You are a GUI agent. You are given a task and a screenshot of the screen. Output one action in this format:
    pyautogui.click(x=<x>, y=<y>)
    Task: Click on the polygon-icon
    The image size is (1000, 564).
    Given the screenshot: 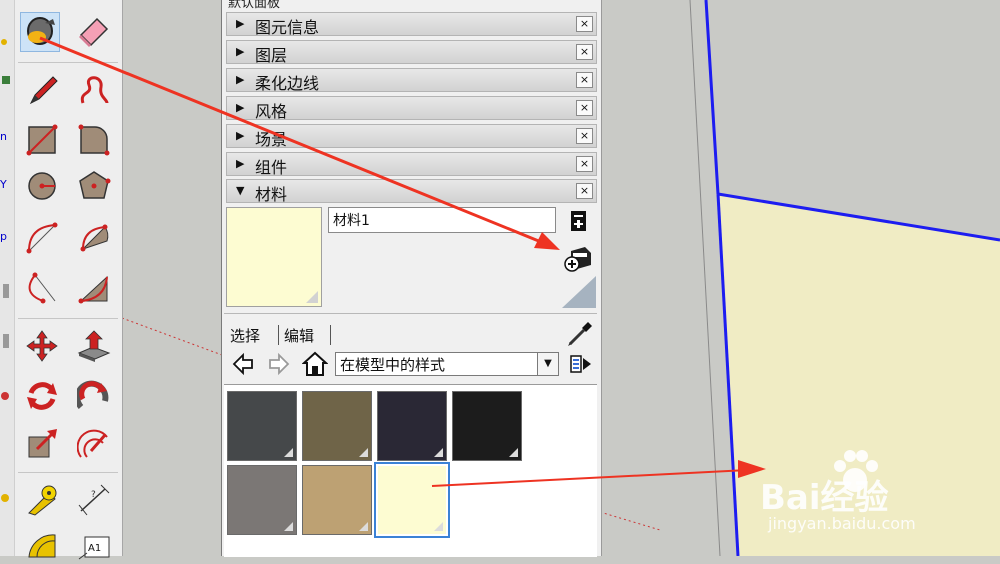 What is the action you would take?
    pyautogui.click(x=95, y=185)
    